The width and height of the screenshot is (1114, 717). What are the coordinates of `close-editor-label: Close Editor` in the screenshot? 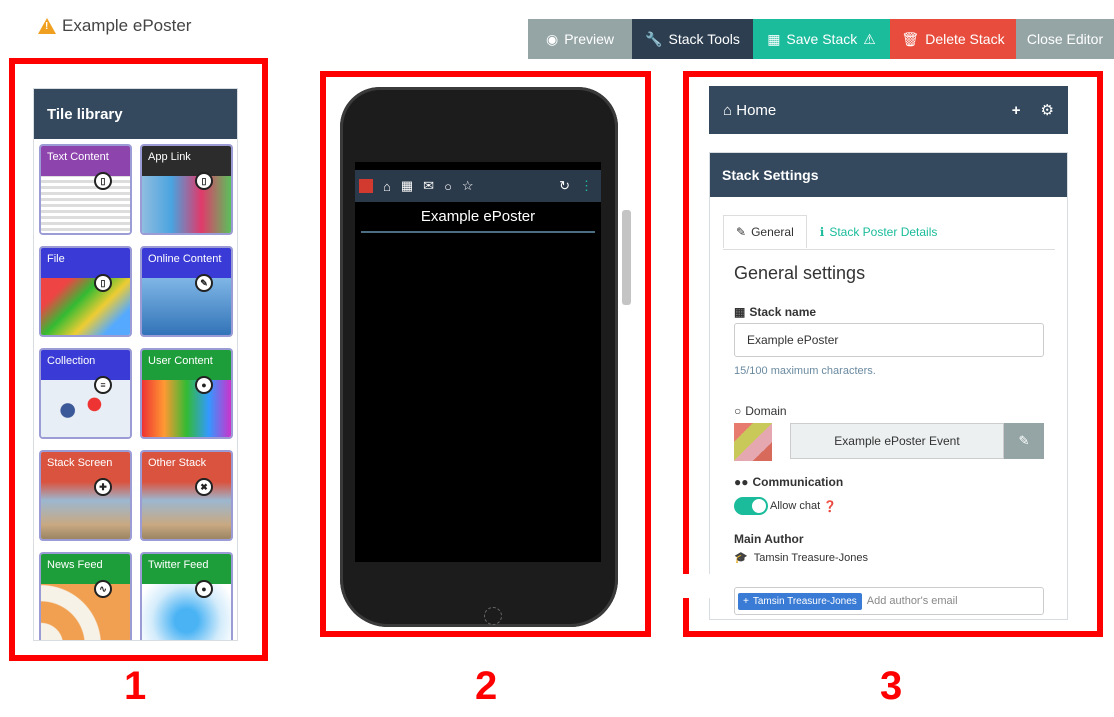 It's located at (1065, 39).